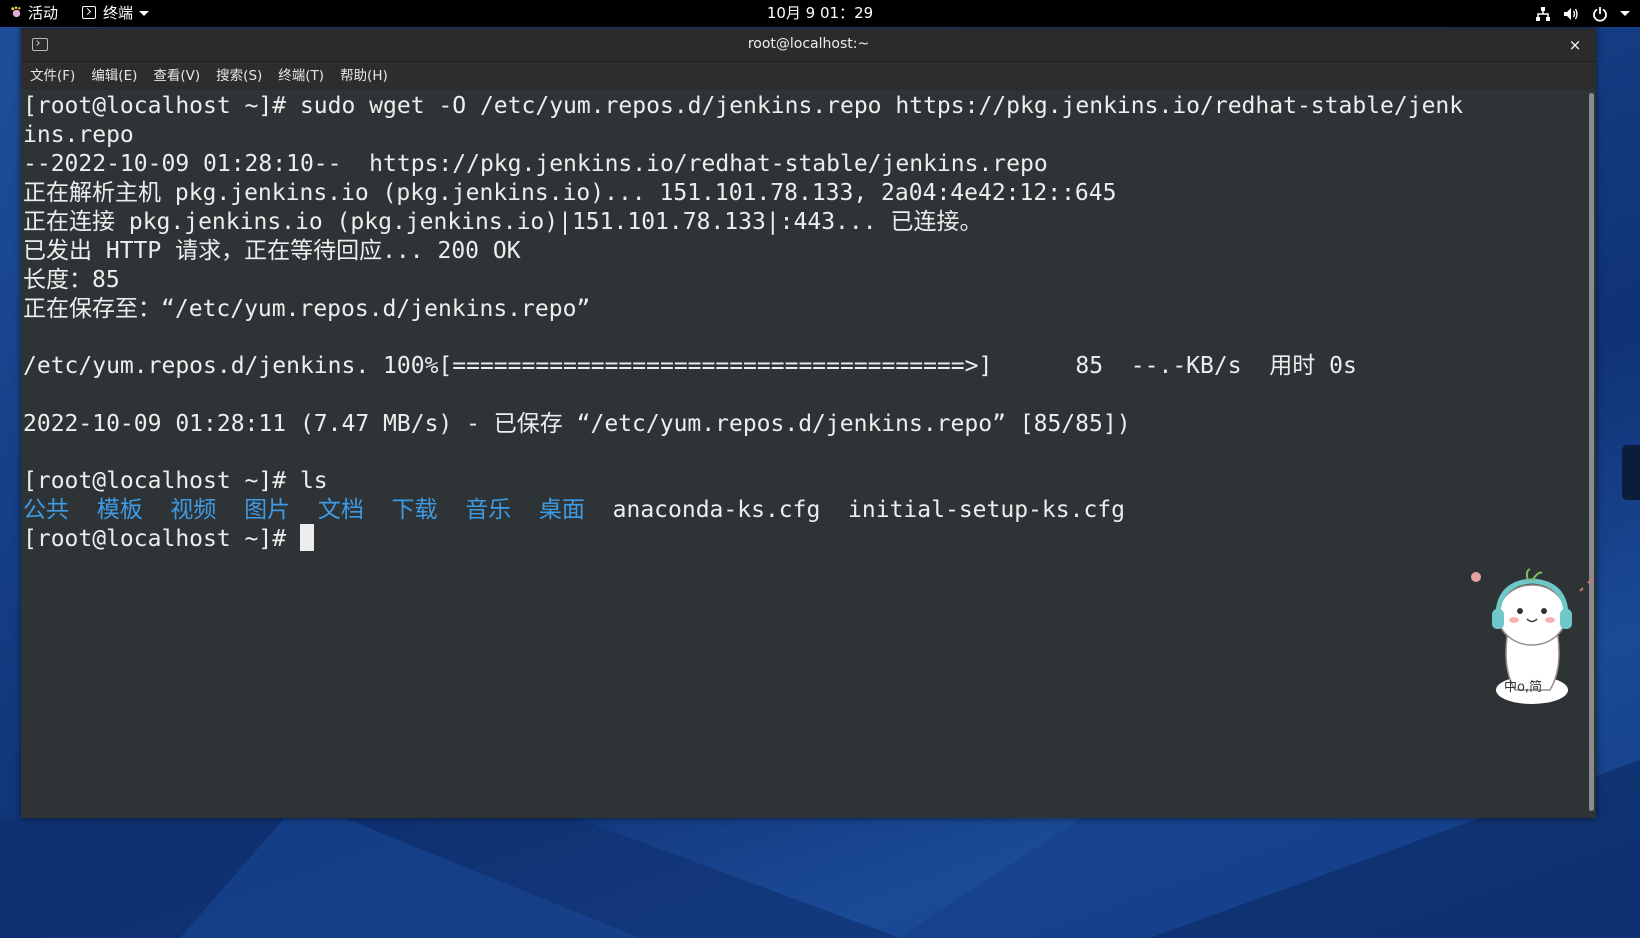  I want to click on dir-entry: 模板, so click(119, 510).